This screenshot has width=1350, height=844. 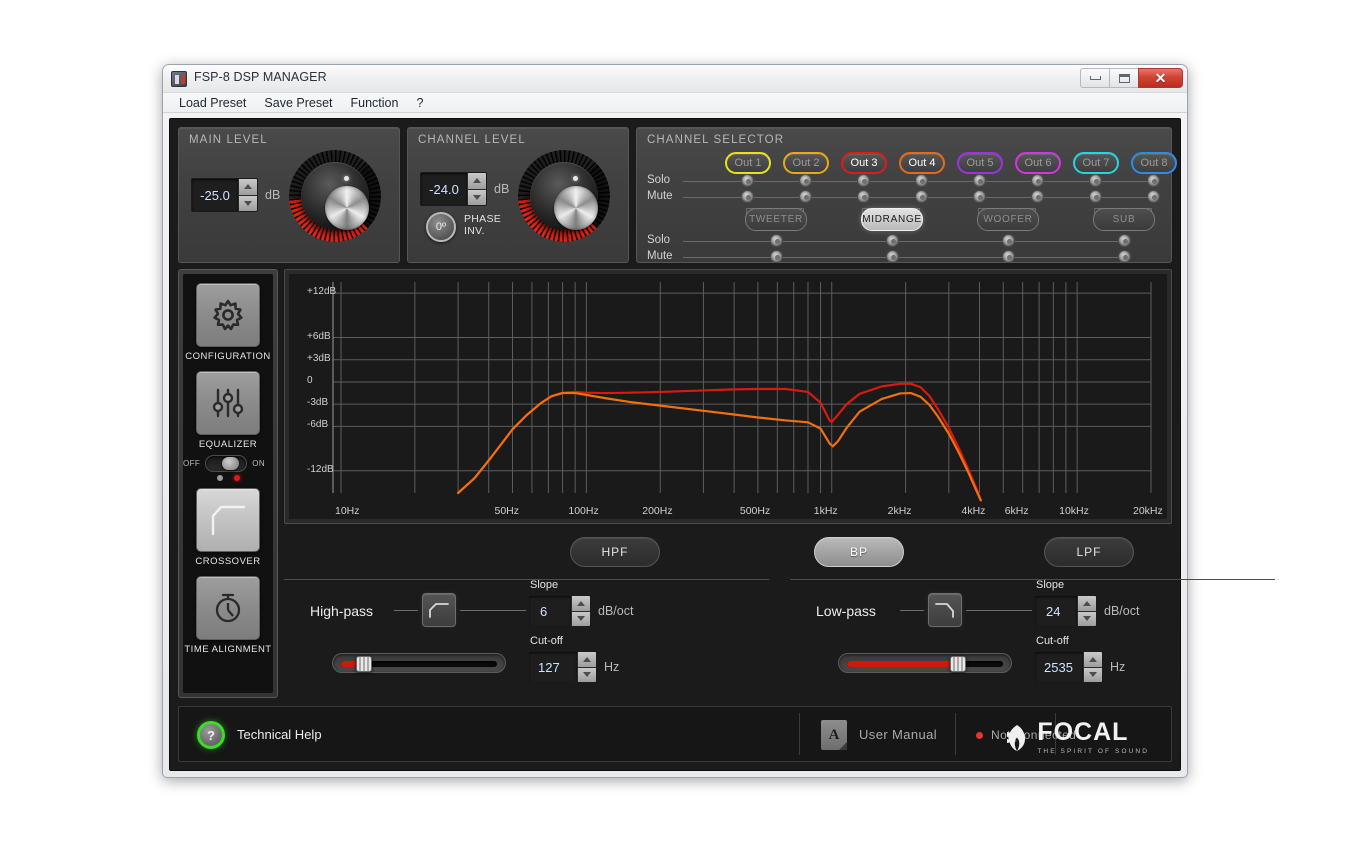 What do you see at coordinates (215, 195) in the screenshot?
I see `main-level-value: -25.0` at bounding box center [215, 195].